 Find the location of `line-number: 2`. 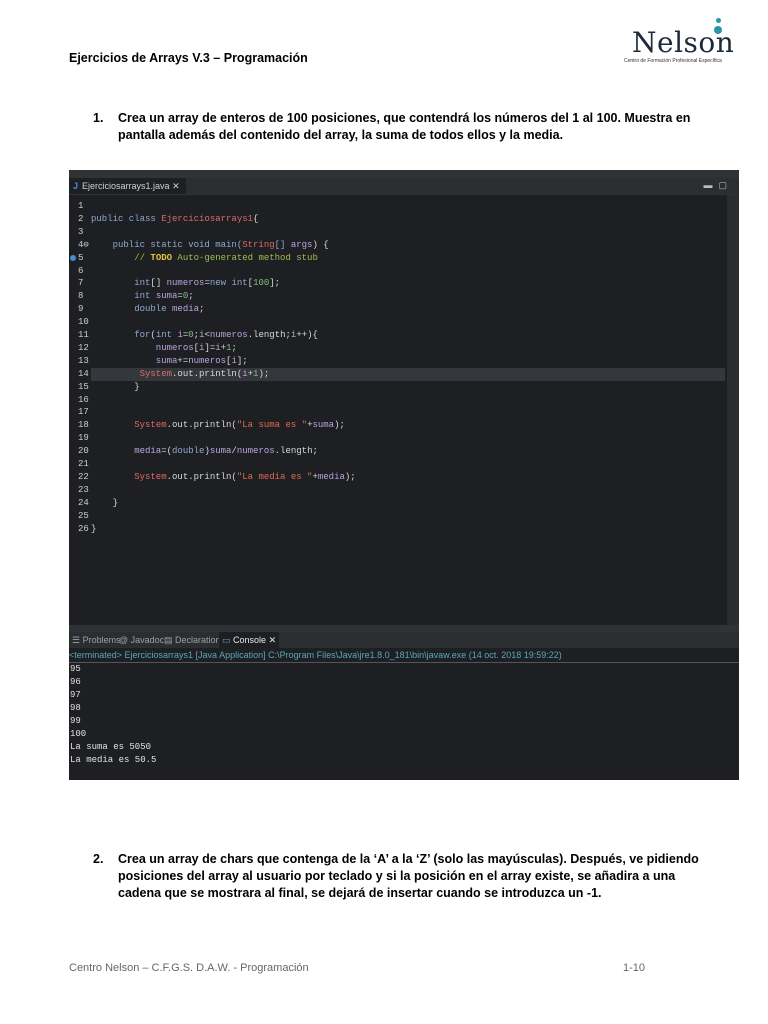

line-number: 2 is located at coordinates (81, 218).